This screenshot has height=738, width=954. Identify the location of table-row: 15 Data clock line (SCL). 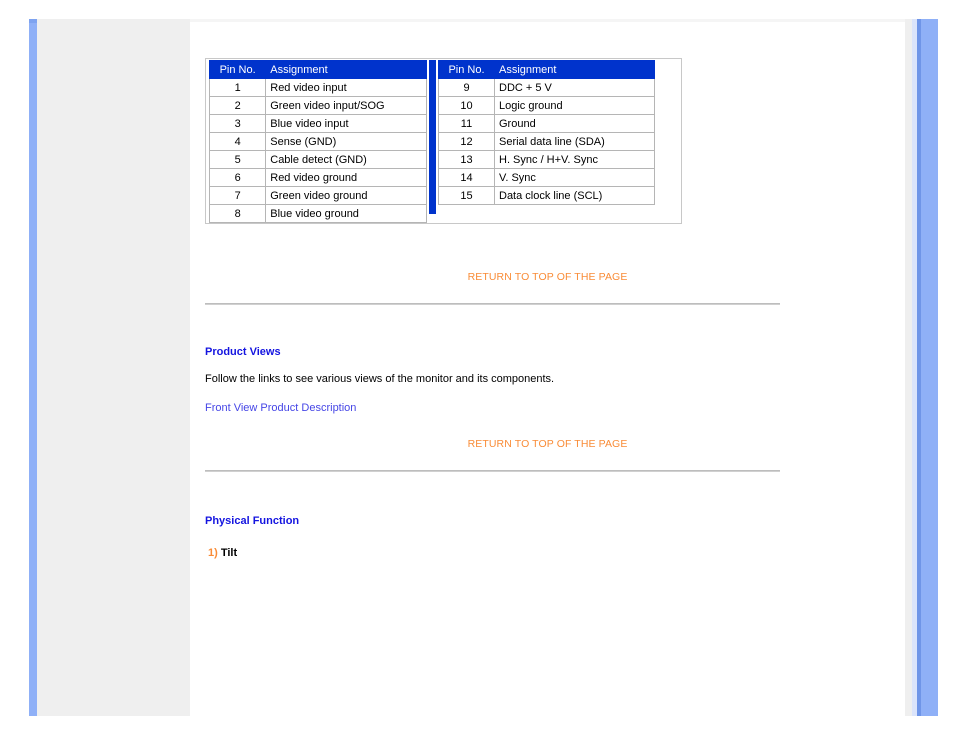
(546, 195).